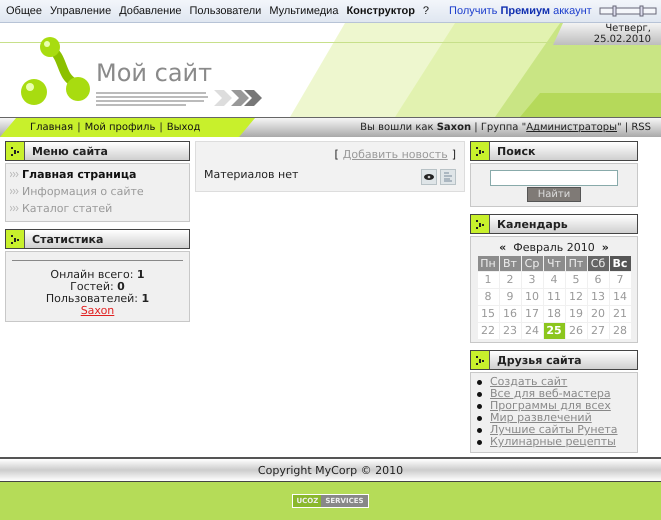 Image resolution: width=661 pixels, height=520 pixels. I want to click on calendar-day: 25, so click(554, 331).